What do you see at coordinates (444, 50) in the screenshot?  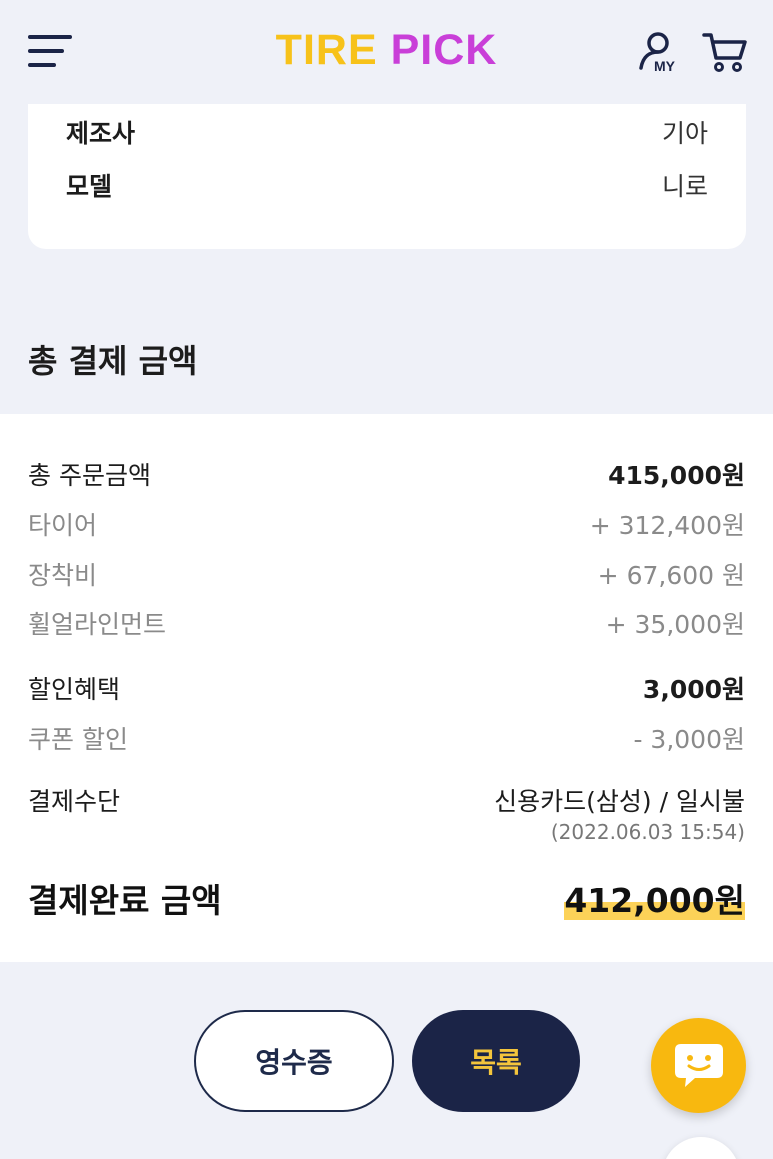 I see `logo-text-pick: PICK` at bounding box center [444, 50].